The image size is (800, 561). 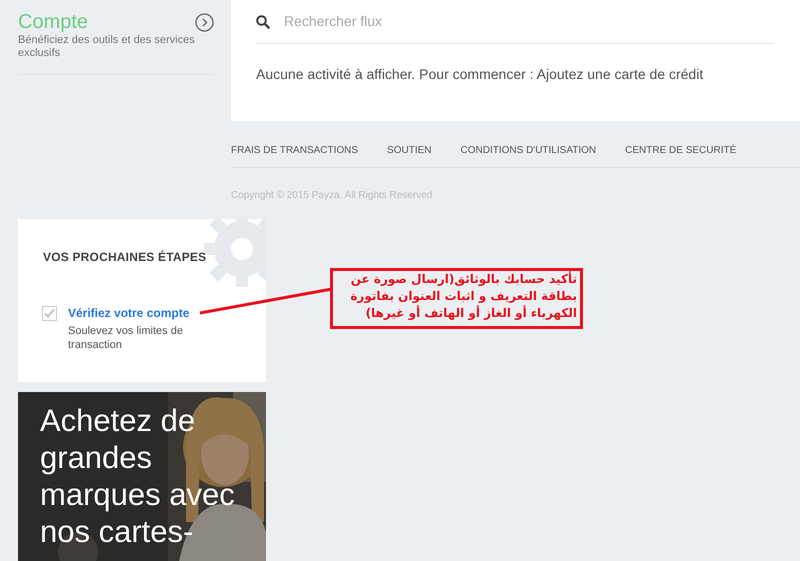 I want to click on footer-link: SOUTIEN, so click(x=409, y=150).